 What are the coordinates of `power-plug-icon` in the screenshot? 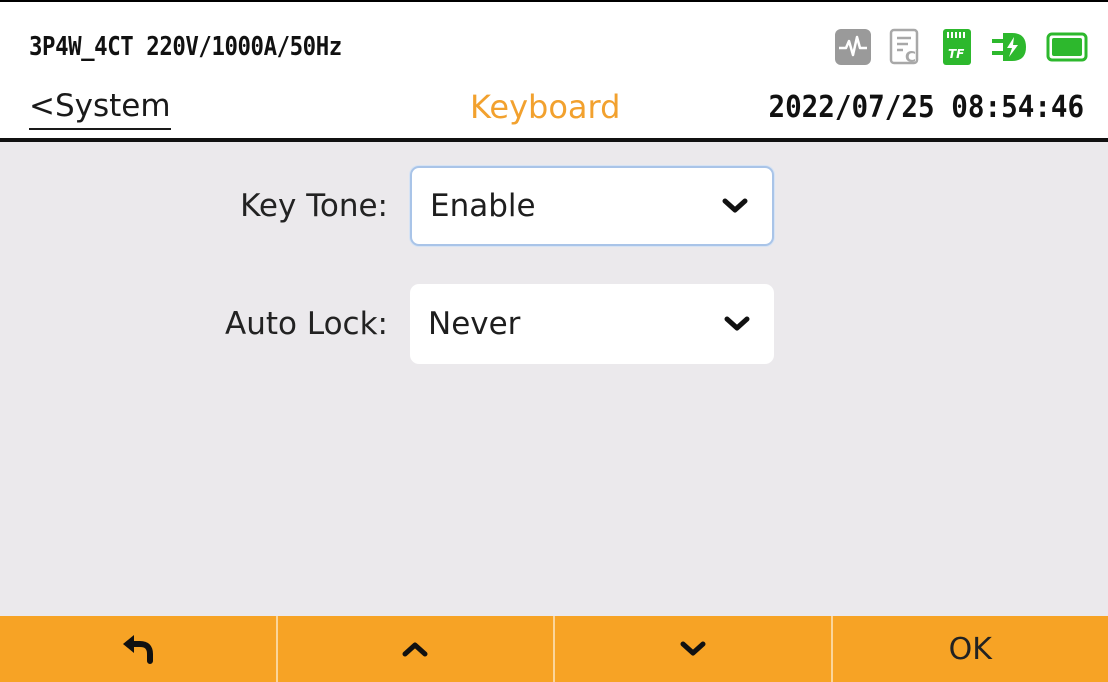 It's located at (1009, 47).